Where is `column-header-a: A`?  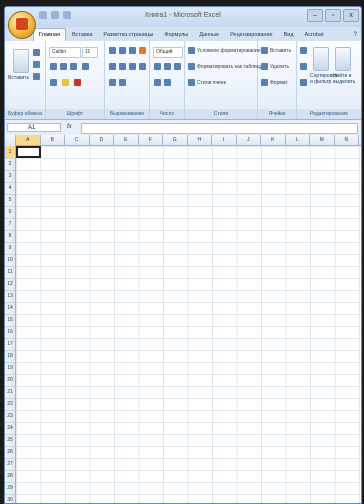
column-header-a: A is located at coordinates (28, 140).